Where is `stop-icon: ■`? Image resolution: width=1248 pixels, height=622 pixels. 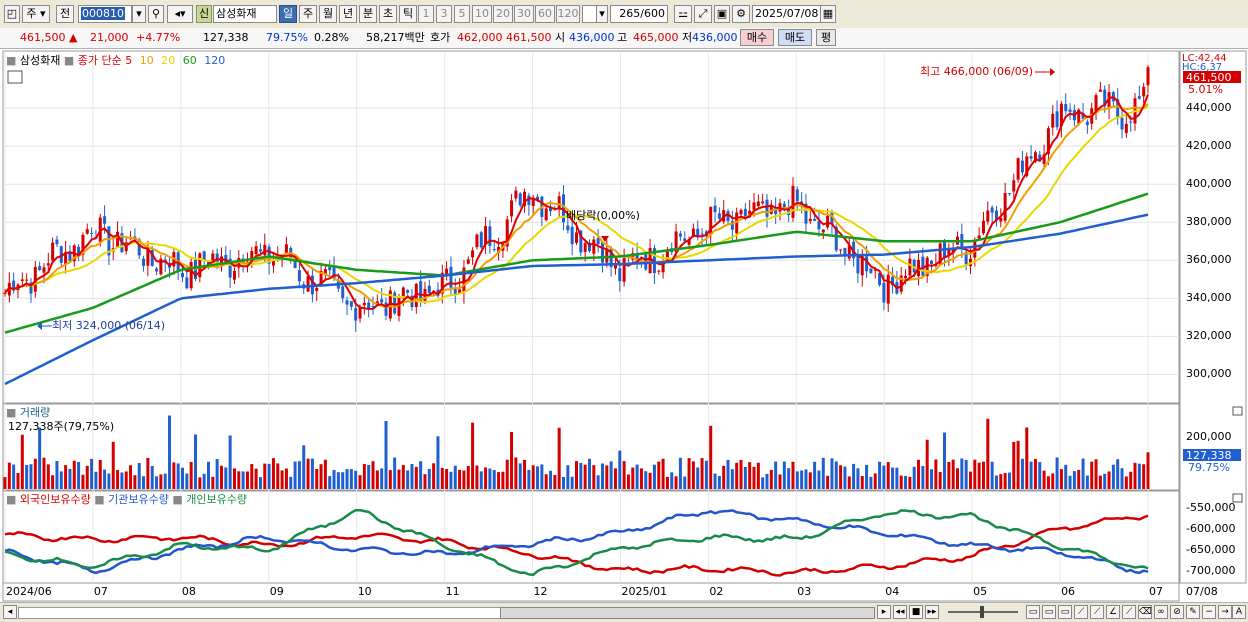 stop-icon: ■ is located at coordinates (916, 612).